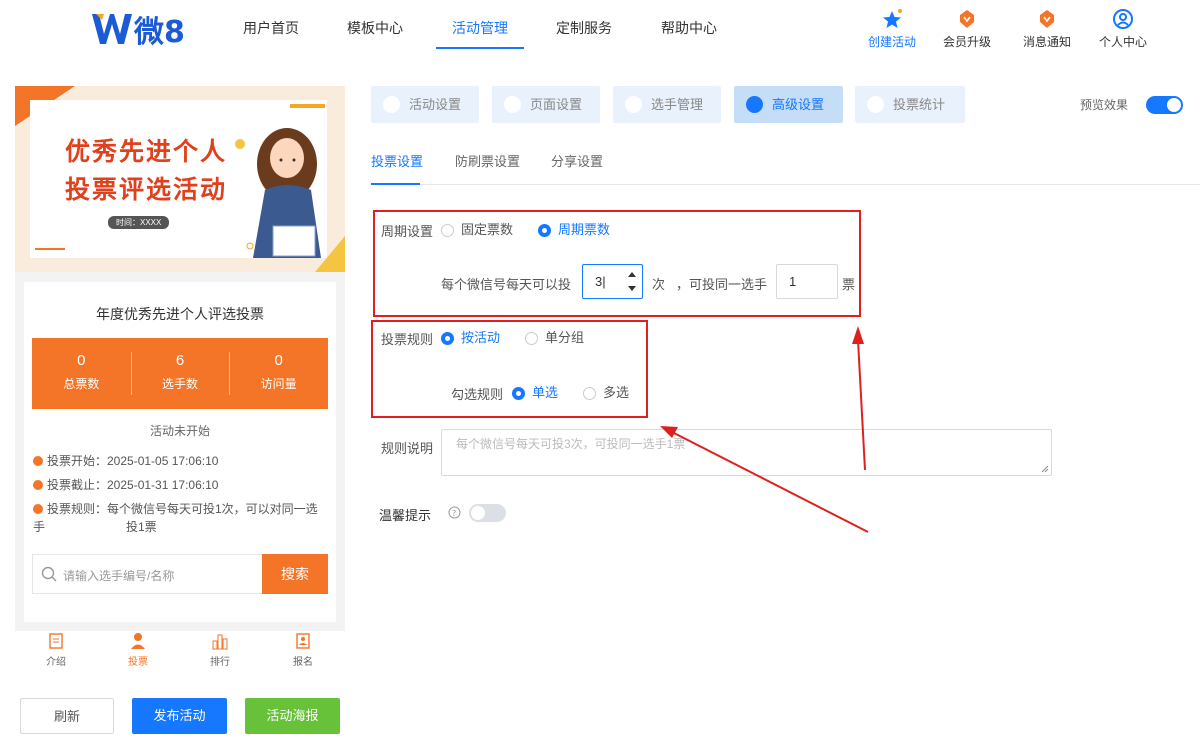  What do you see at coordinates (220, 642) in the screenshot?
I see `bar-chart-icon` at bounding box center [220, 642].